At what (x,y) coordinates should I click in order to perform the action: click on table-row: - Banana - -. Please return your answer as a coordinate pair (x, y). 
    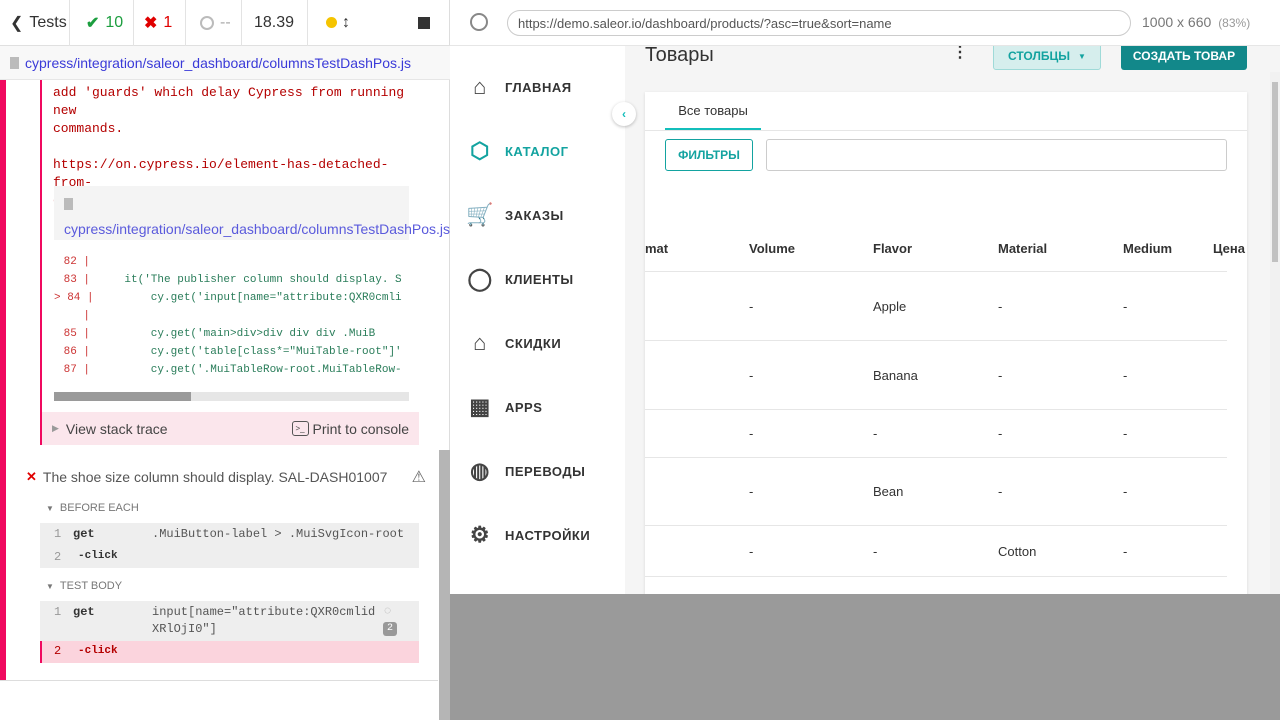
    Looking at the image, I should click on (936, 375).